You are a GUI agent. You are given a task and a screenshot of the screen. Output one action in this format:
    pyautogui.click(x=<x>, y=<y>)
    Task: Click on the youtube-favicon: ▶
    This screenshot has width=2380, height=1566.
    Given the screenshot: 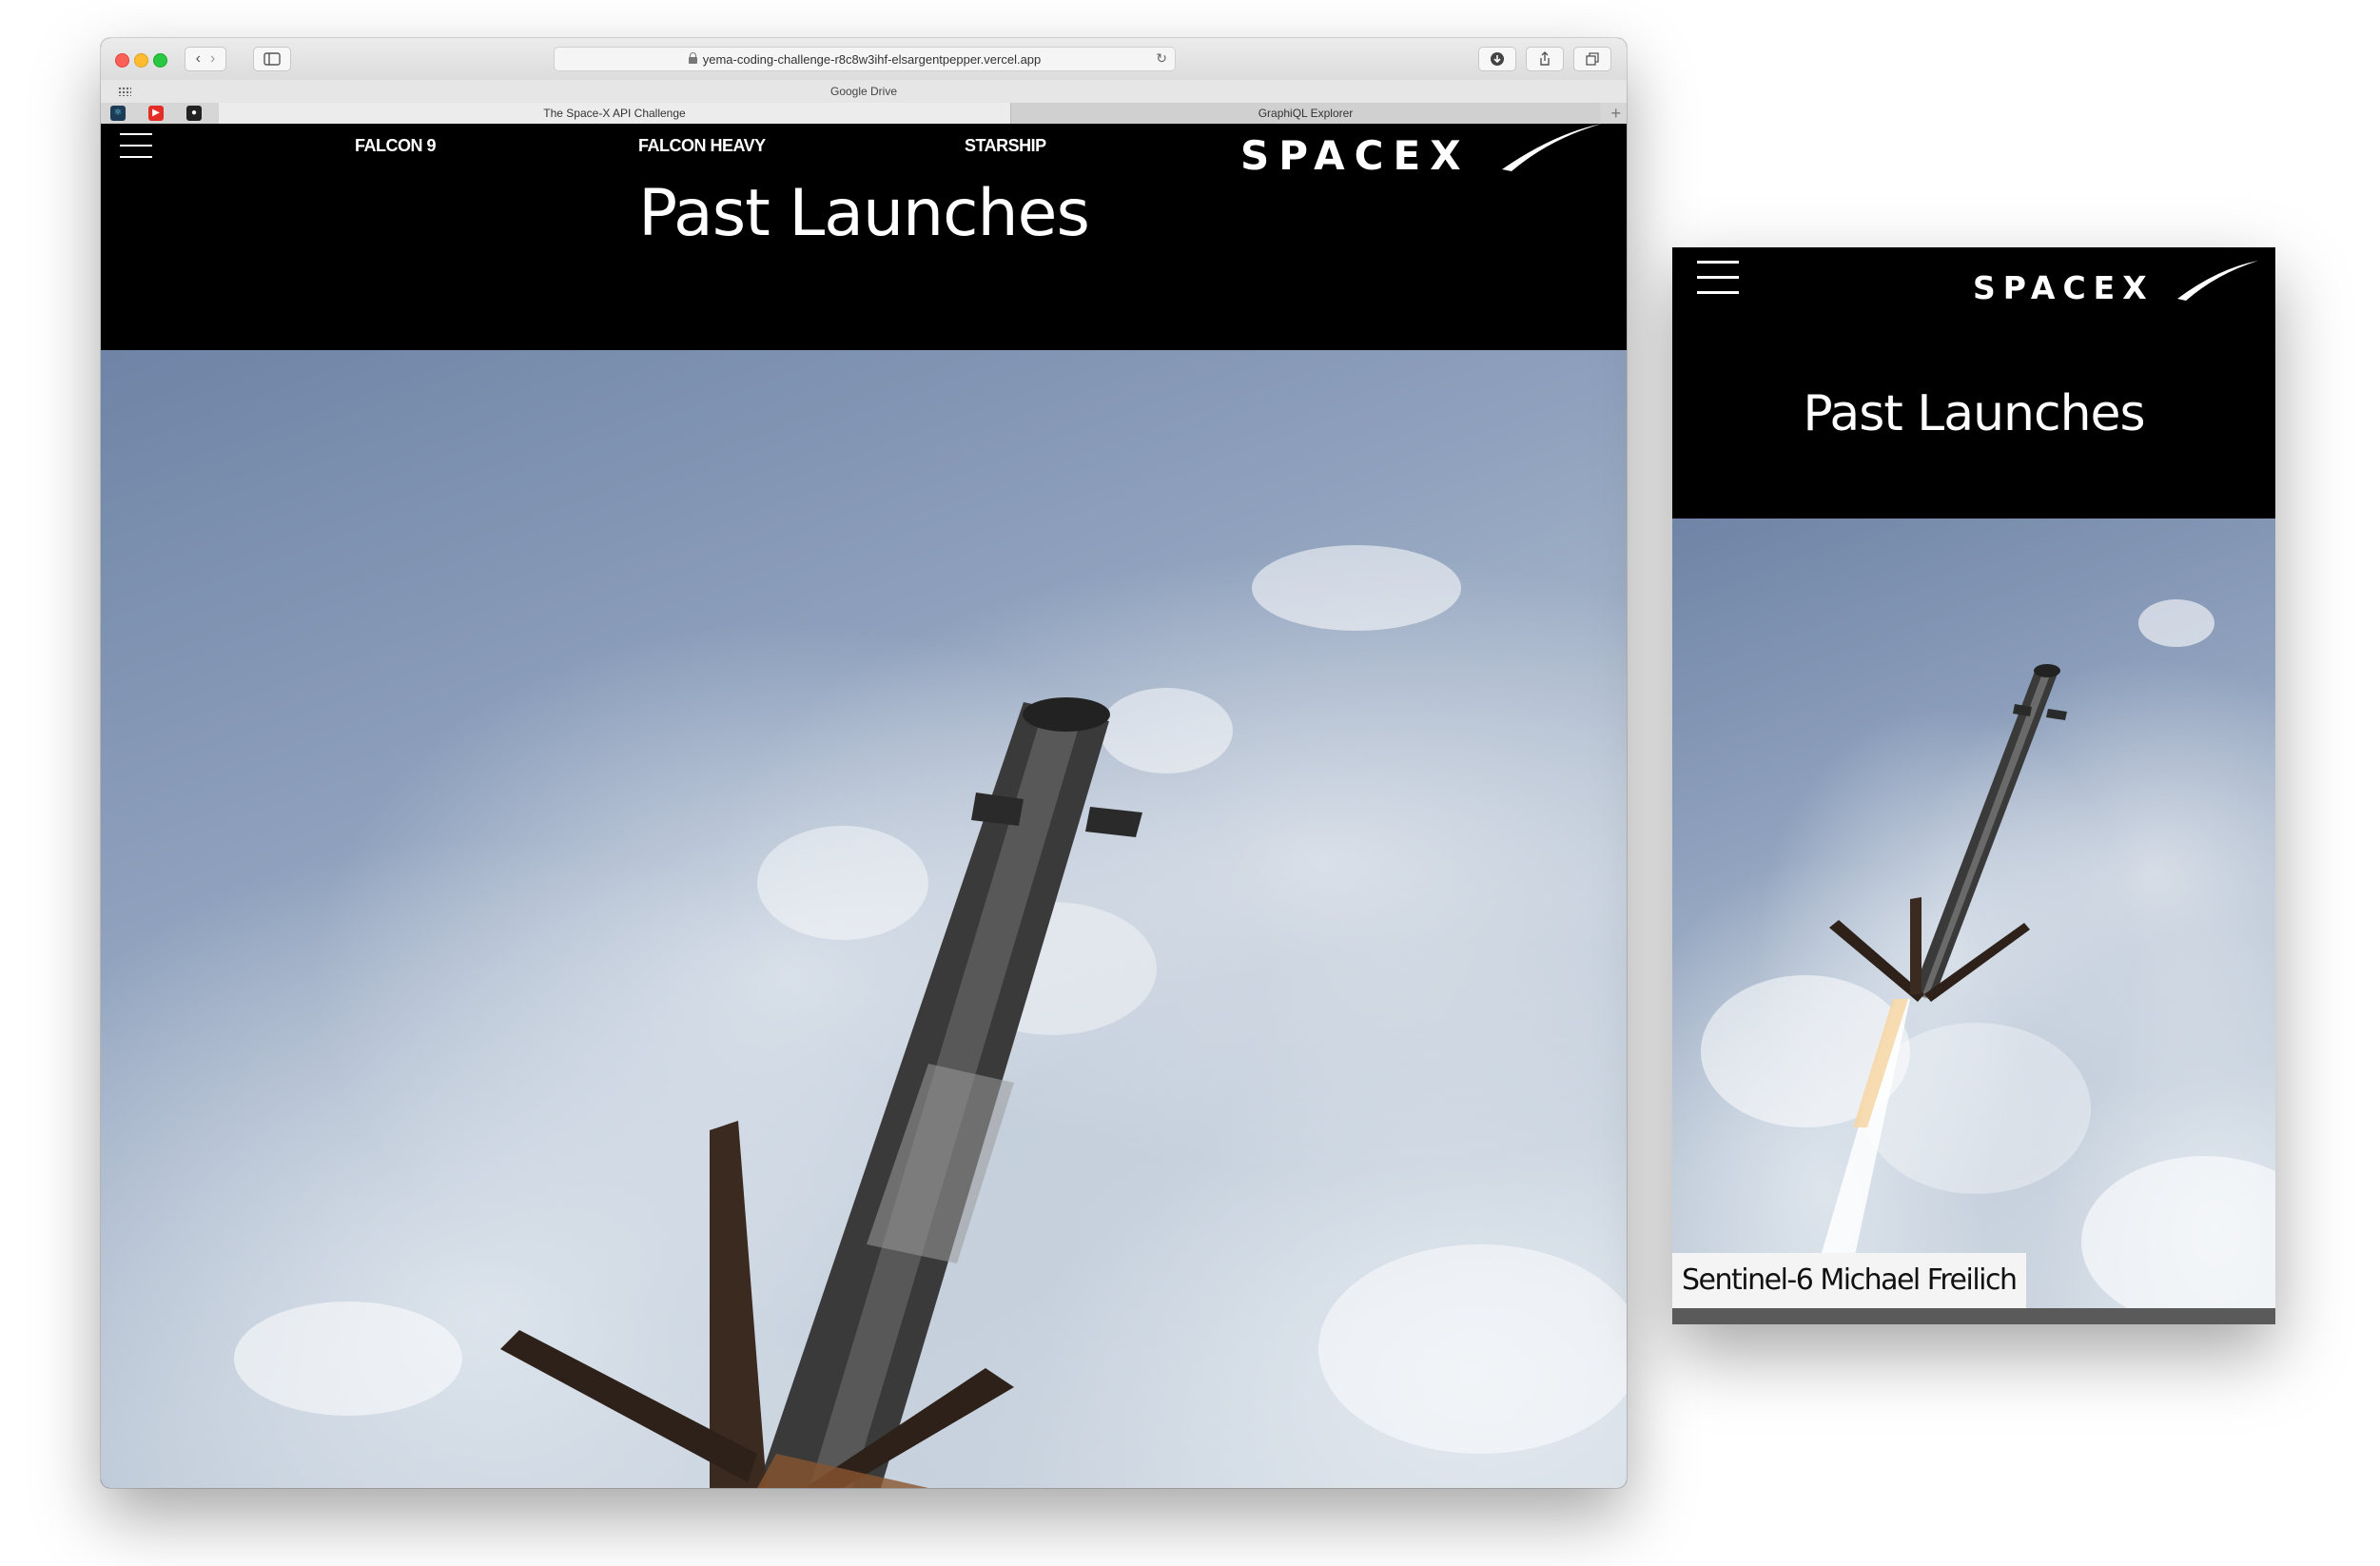 What is the action you would take?
    pyautogui.click(x=156, y=113)
    